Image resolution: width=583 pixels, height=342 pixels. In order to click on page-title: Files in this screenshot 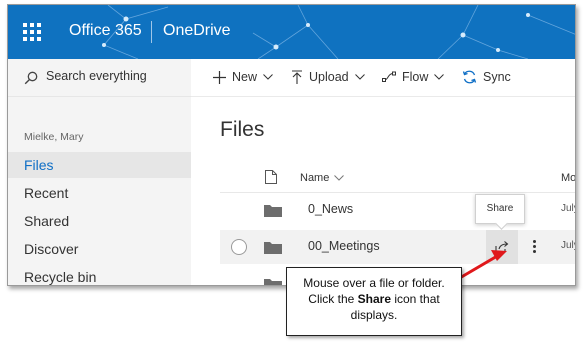, I will do `click(242, 129)`.